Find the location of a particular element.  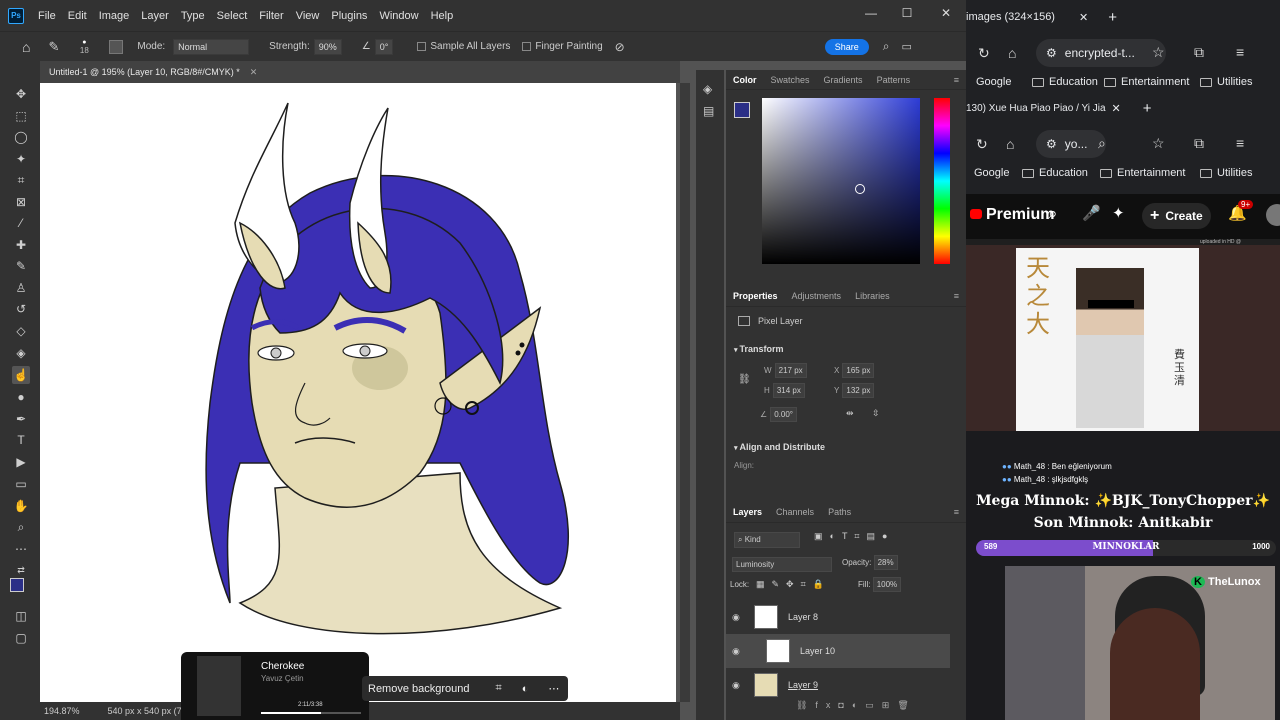

swap-colors-icon: ⇄ is located at coordinates (21, 570).